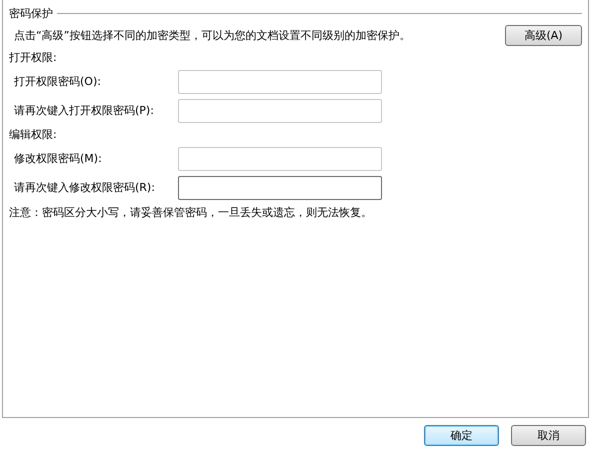 The height and width of the screenshot is (451, 596). Describe the element at coordinates (33, 58) in the screenshot. I see `section-title: 打开权限:` at that location.